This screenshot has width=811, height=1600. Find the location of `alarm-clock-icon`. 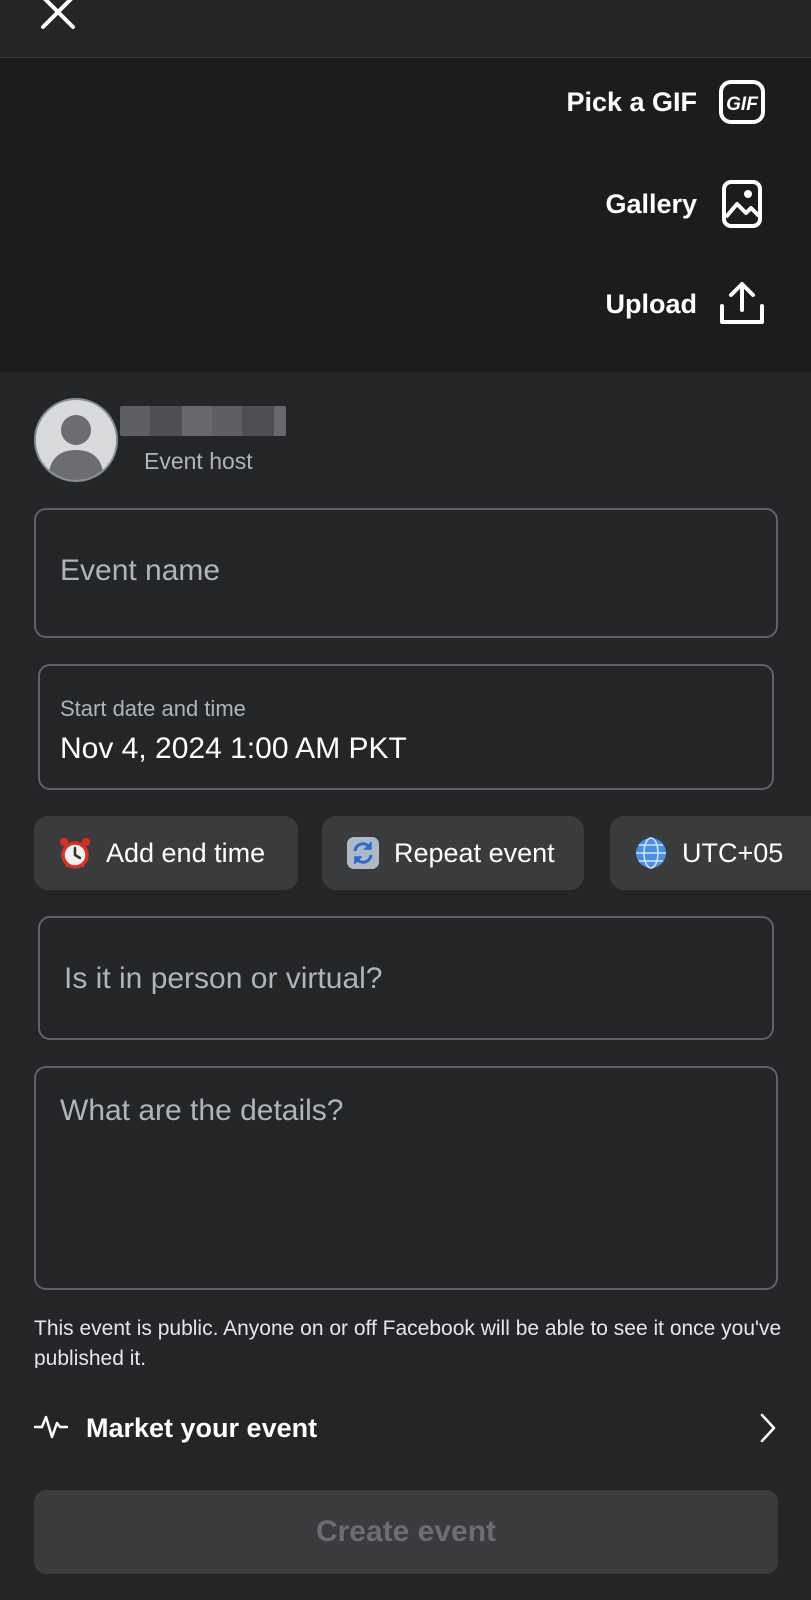

alarm-clock-icon is located at coordinates (75, 853).